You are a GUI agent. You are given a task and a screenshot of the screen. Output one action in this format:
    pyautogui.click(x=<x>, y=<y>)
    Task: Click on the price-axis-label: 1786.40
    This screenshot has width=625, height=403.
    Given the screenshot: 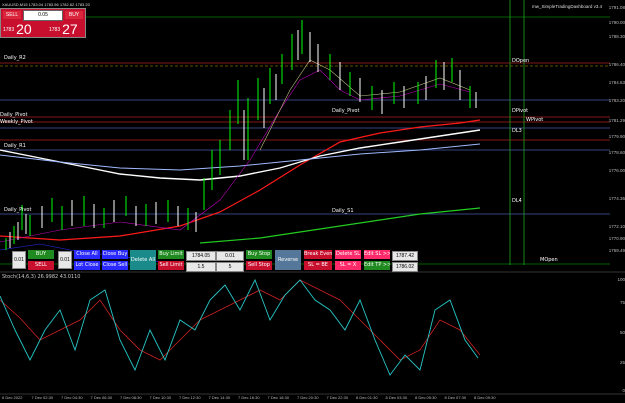 What is the action you would take?
    pyautogui.click(x=616, y=64)
    